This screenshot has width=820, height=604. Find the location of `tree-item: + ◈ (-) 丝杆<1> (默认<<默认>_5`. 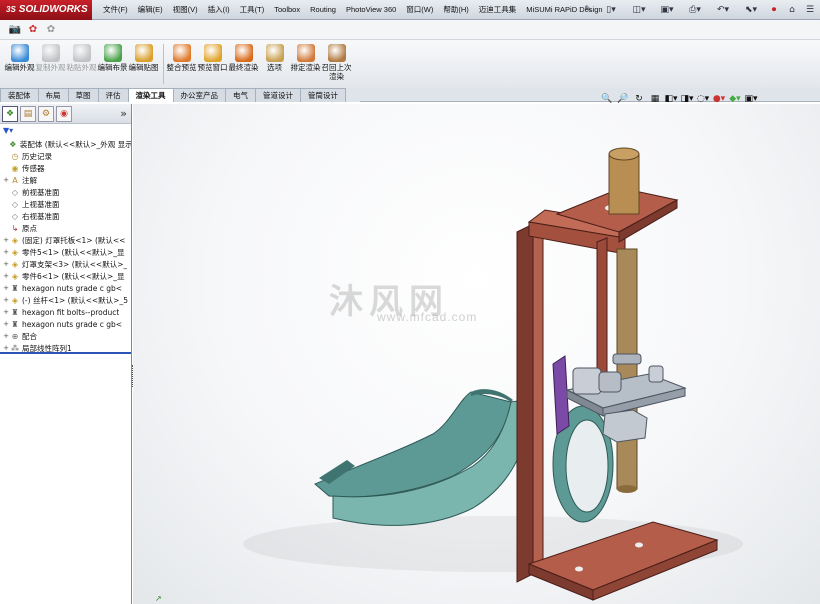

tree-item: + ◈ (-) 丝杆<1> (默认<<默认>_5 is located at coordinates (65, 300).